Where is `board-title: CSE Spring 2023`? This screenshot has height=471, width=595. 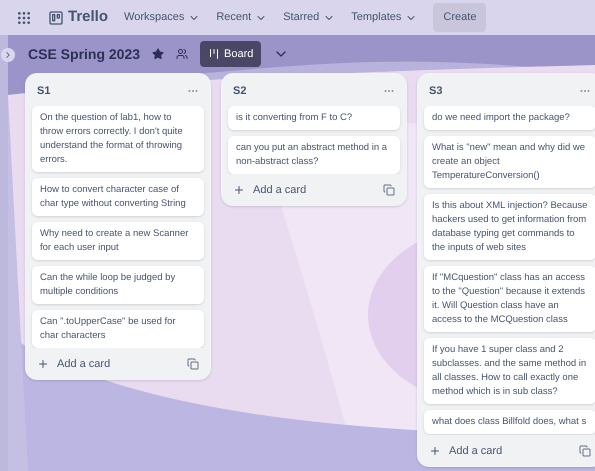
board-title: CSE Spring 2023 is located at coordinates (84, 54).